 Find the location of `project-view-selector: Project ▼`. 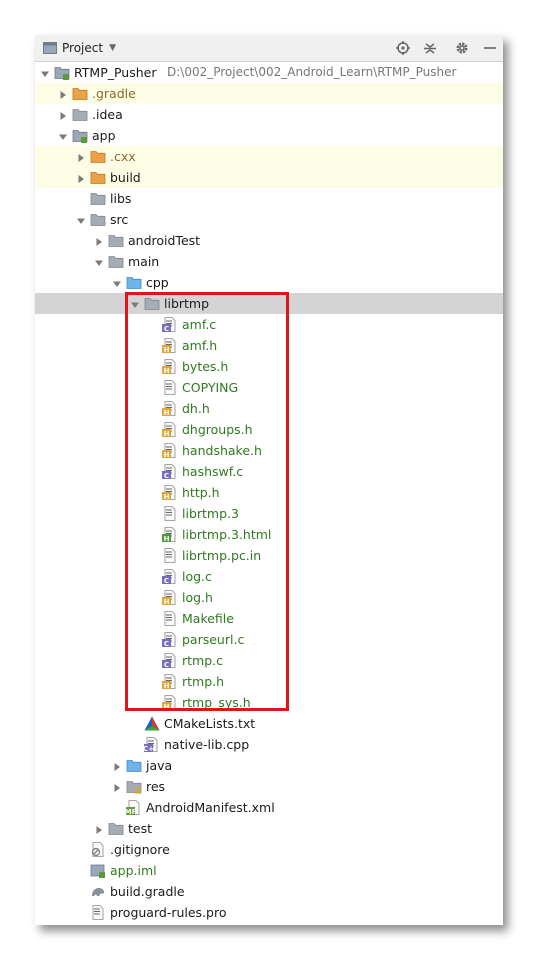

project-view-selector: Project ▼ is located at coordinates (80, 48).